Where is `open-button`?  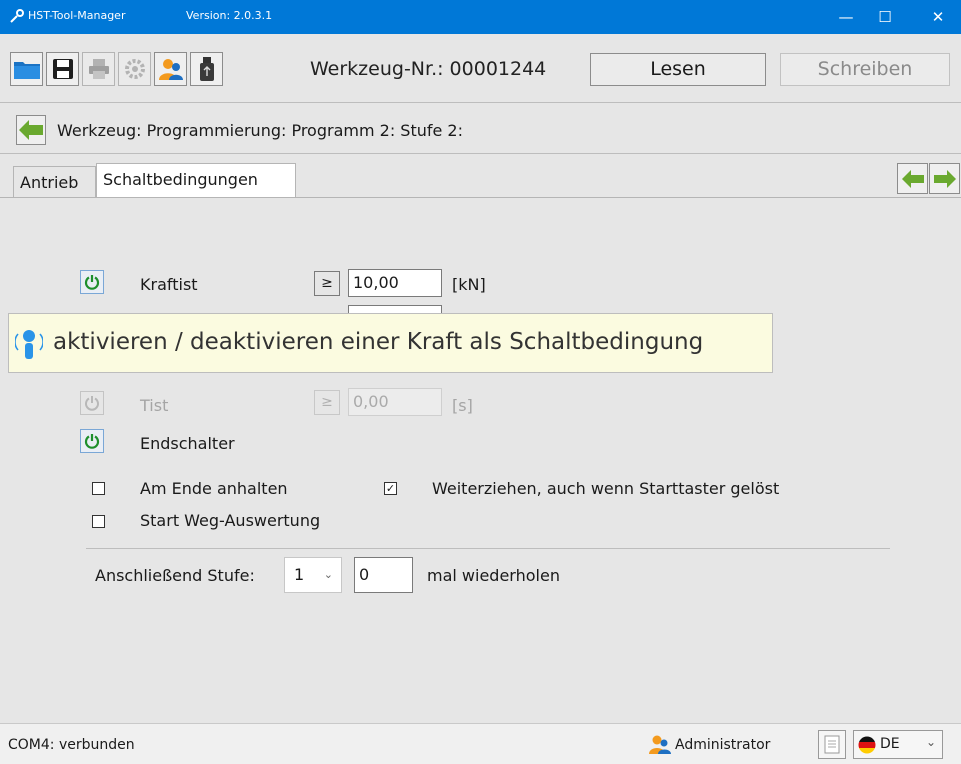
open-button is located at coordinates (26, 69).